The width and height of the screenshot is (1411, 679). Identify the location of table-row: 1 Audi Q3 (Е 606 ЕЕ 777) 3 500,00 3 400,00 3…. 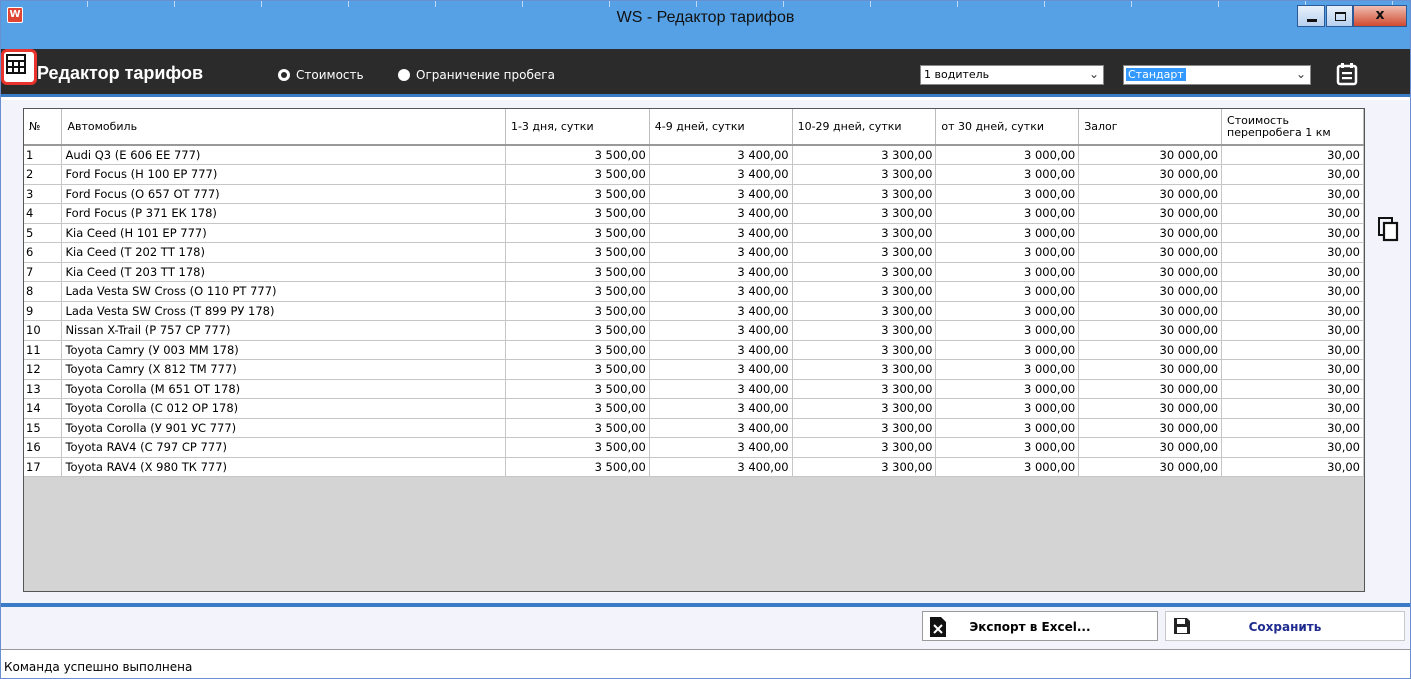
(694, 155).